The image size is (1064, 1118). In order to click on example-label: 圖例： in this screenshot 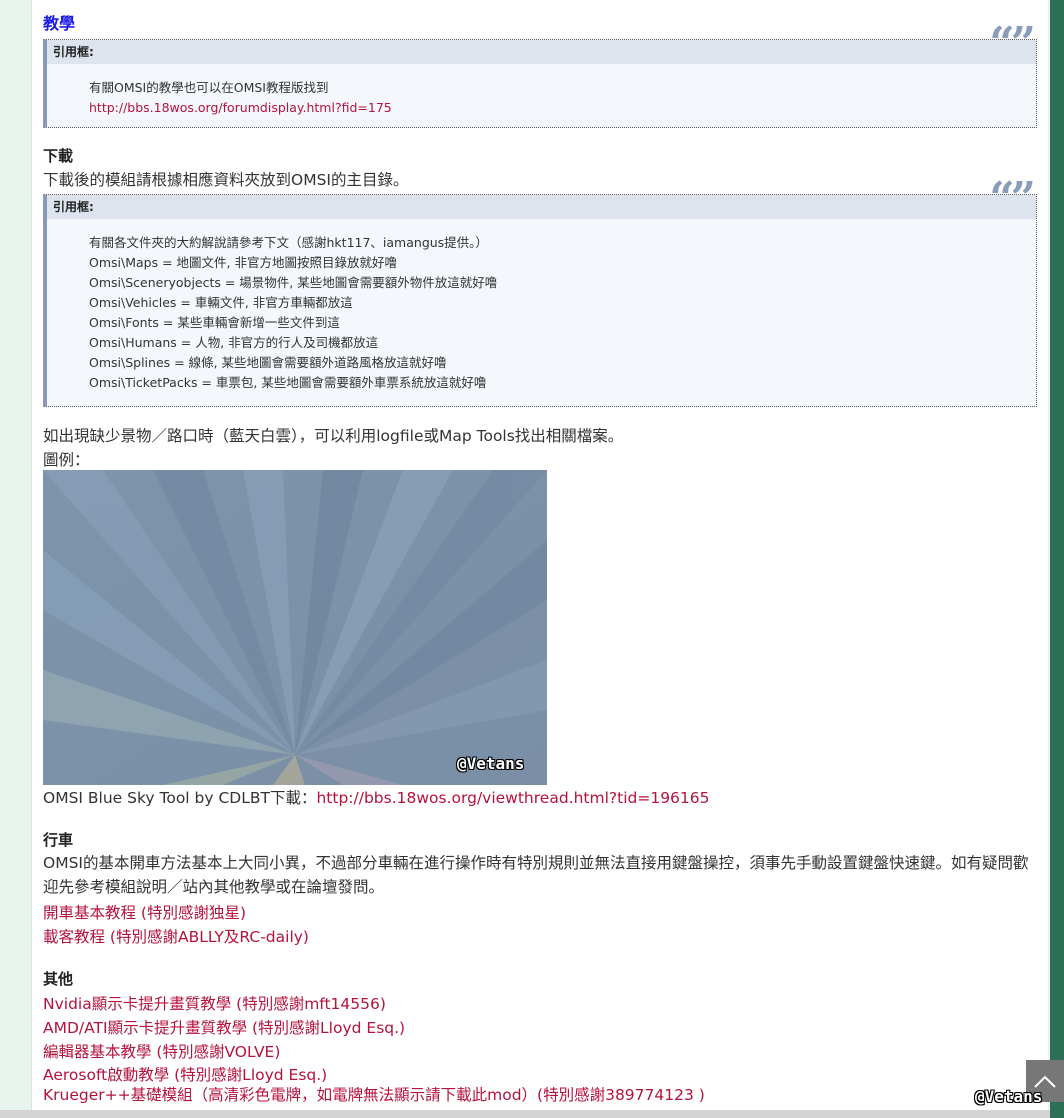, I will do `click(66, 460)`.